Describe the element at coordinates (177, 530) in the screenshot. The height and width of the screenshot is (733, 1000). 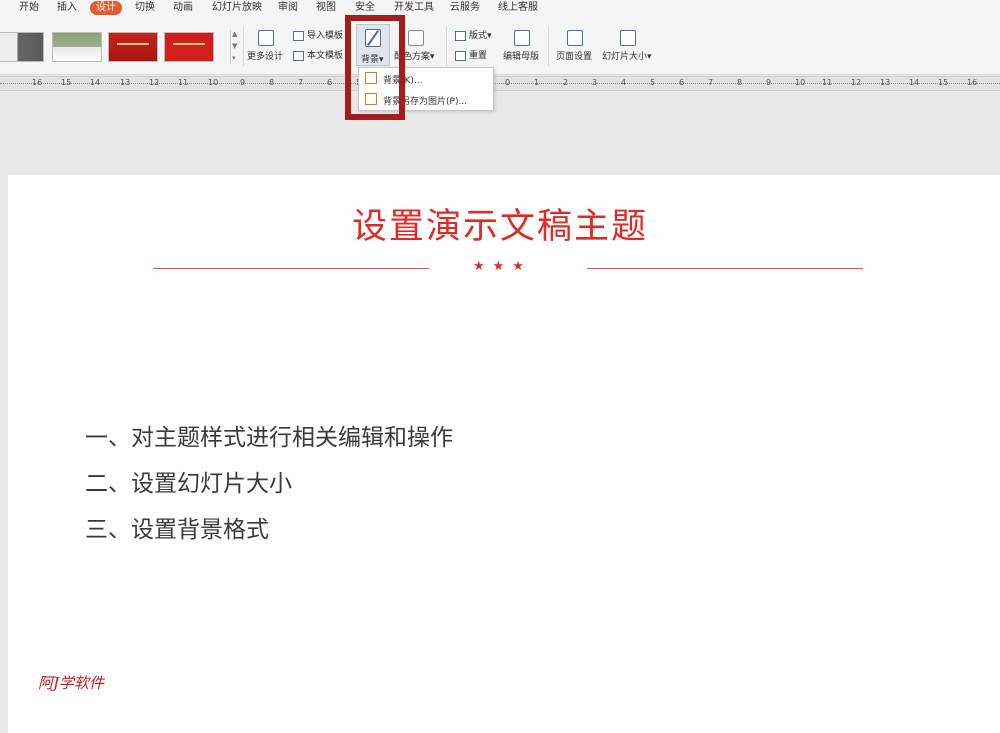
I see `bullet-item-3: 三、设置背景格式` at that location.